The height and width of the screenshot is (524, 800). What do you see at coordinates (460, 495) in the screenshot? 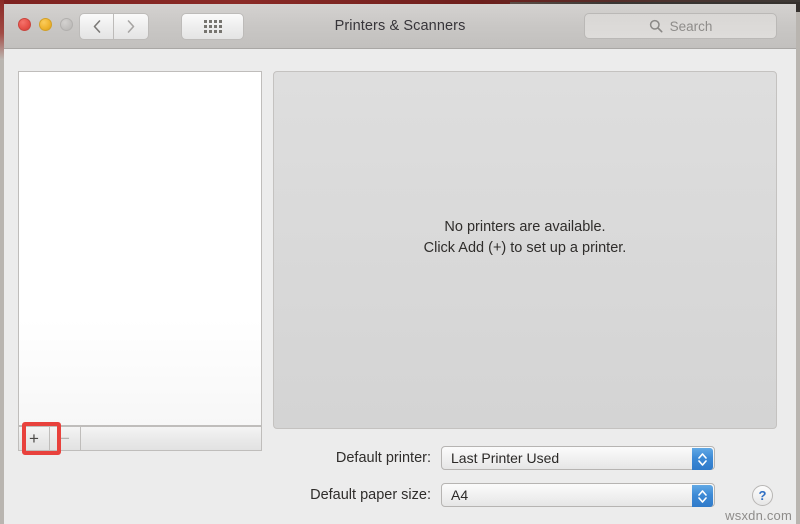
I see `default-paper-size-value: A4` at bounding box center [460, 495].